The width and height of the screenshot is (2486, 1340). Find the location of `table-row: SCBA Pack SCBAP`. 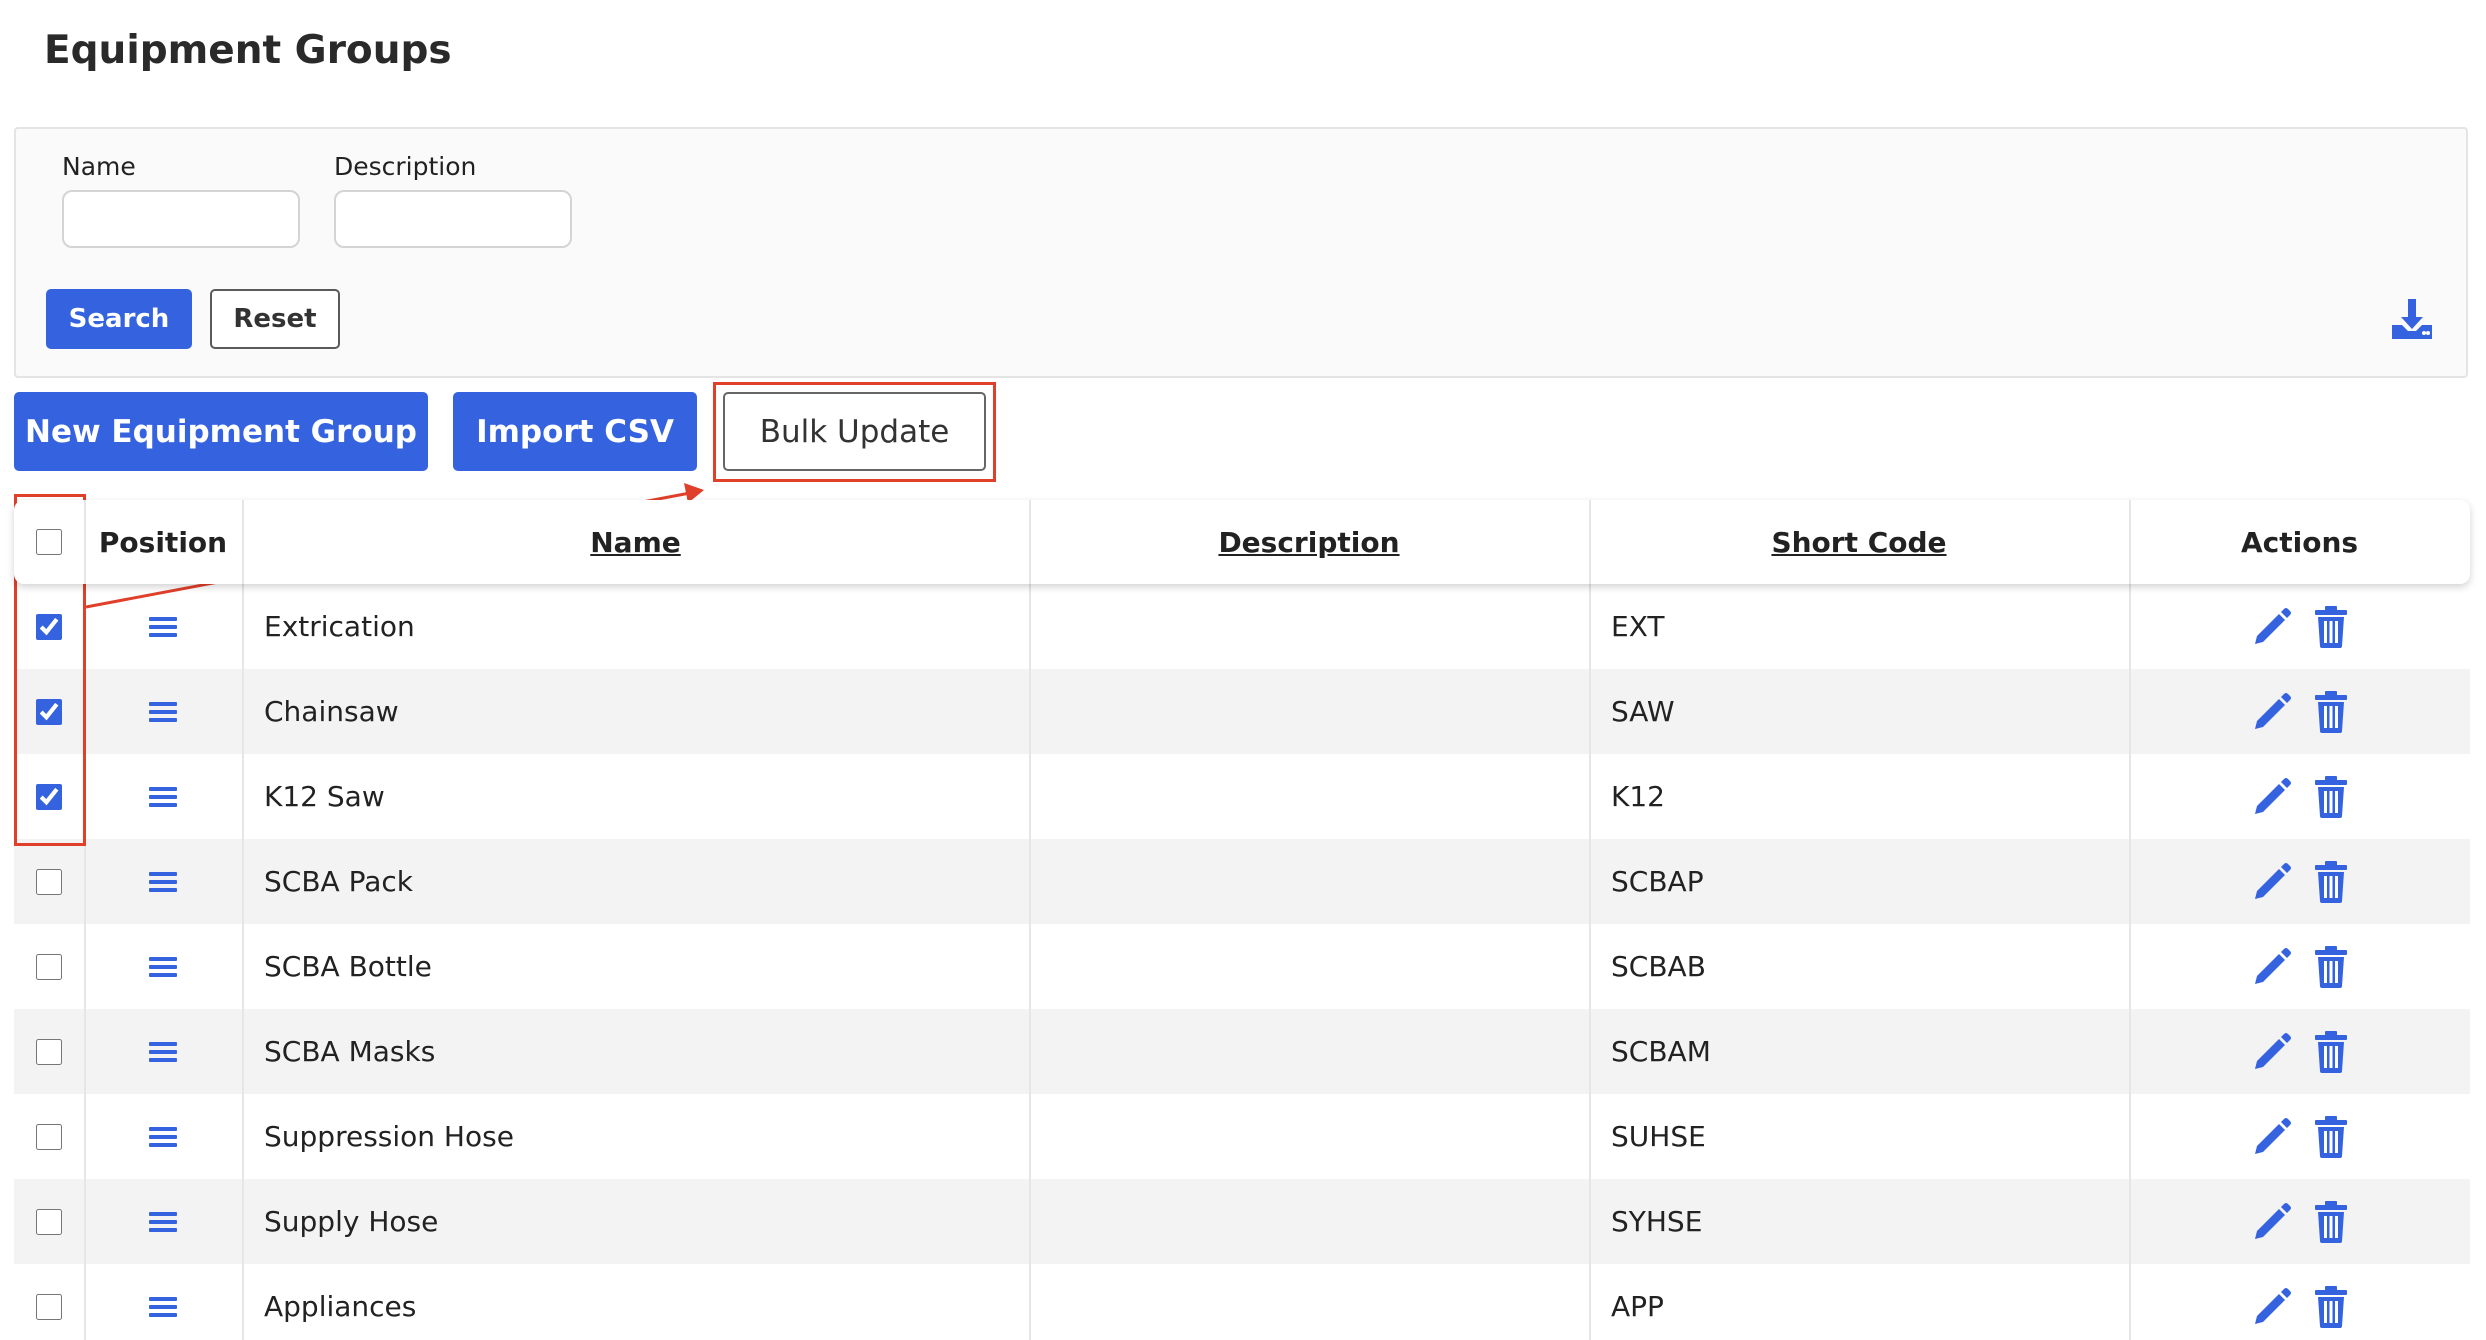

table-row: SCBA Pack SCBAP is located at coordinates (1242, 881).